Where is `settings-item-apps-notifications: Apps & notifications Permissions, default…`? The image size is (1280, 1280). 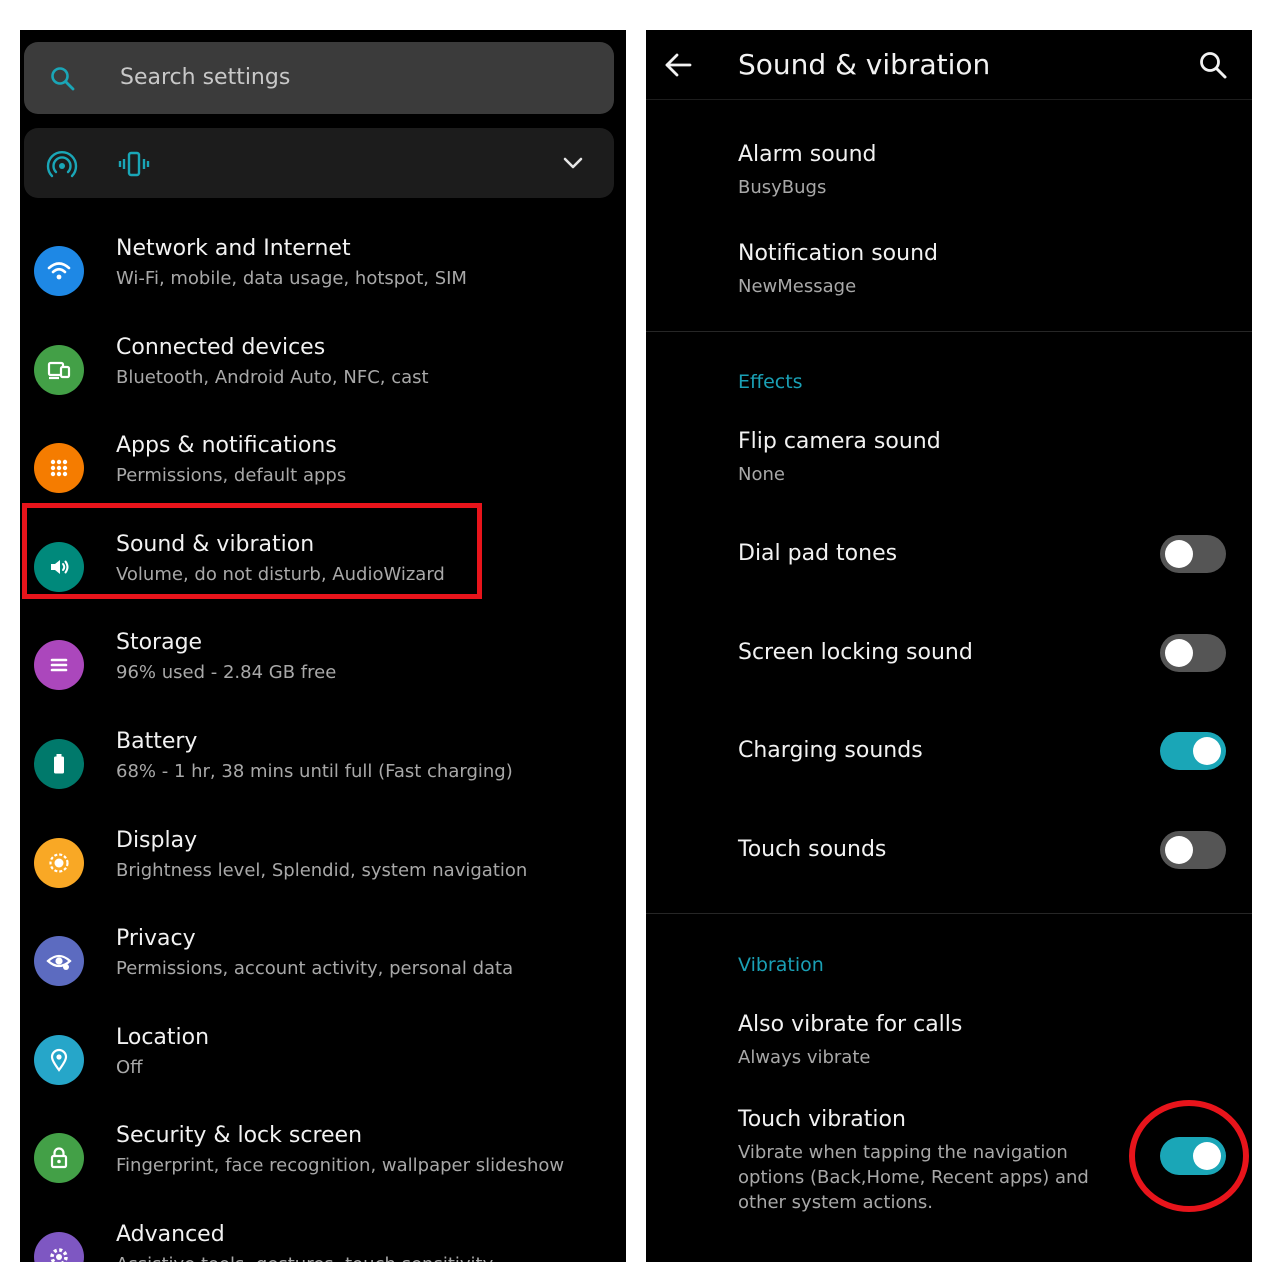
settings-item-apps-notifications: Apps & notifications Permissions, default… is located at coordinates (323, 470).